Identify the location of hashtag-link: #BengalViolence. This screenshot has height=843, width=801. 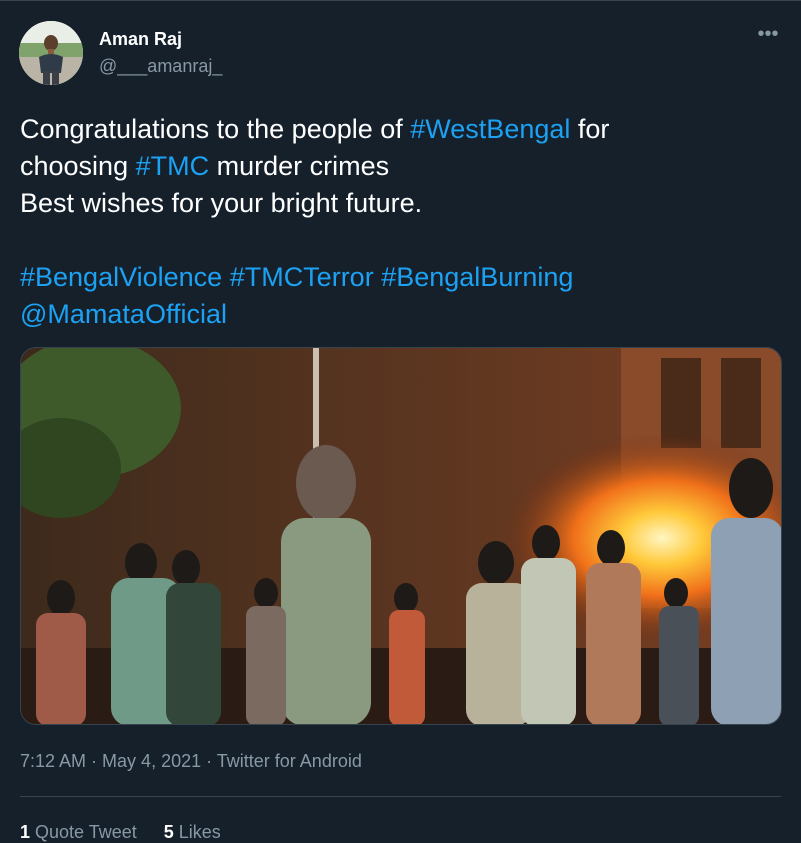
(121, 277).